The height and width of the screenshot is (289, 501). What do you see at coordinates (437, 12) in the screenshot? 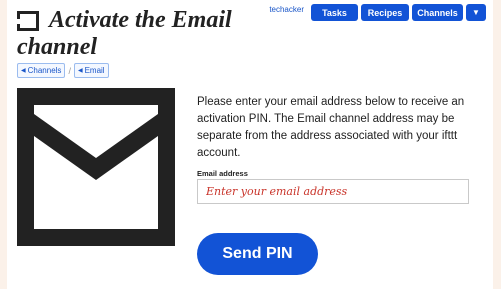
I see `nav-channels-button: Channels` at bounding box center [437, 12].